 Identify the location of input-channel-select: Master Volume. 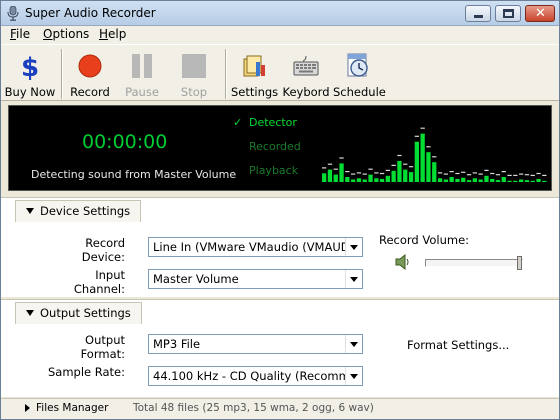
(255, 279).